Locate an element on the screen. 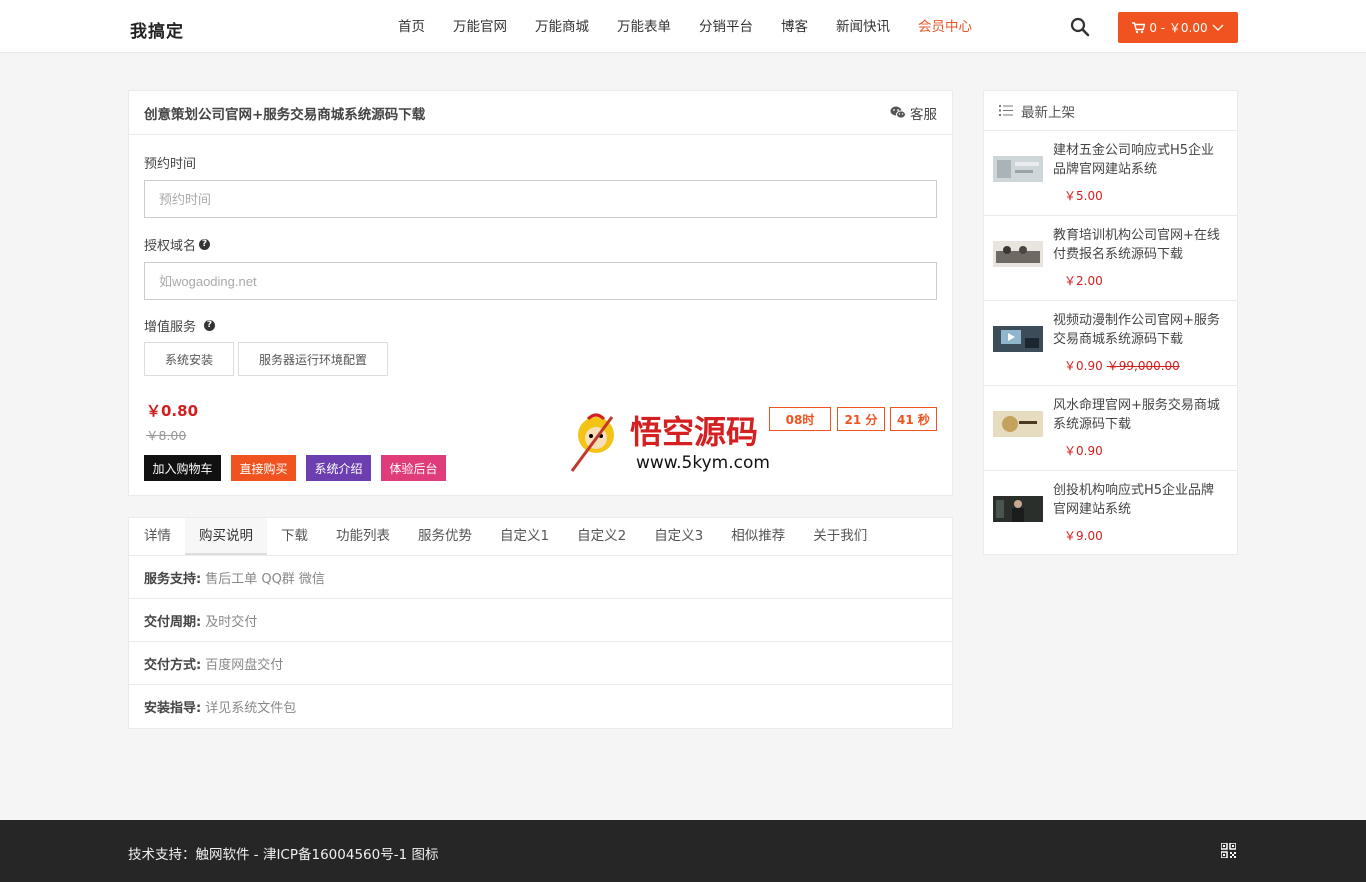 Image resolution: width=1366 pixels, height=882 pixels. product-title: 创投机构响应式H5企业品牌官网建站系统 is located at coordinates (1137, 500).